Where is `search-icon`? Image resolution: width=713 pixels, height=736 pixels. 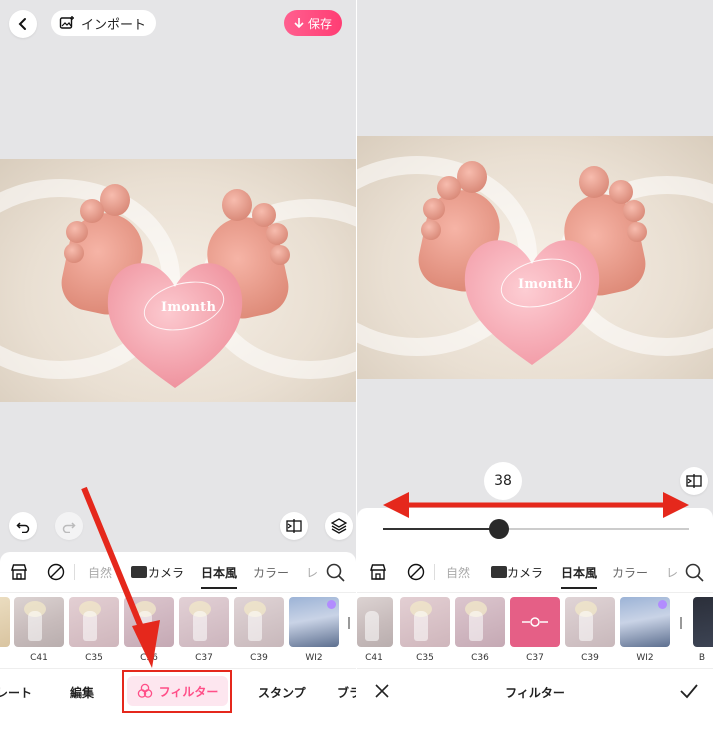
search-icon is located at coordinates (694, 572).